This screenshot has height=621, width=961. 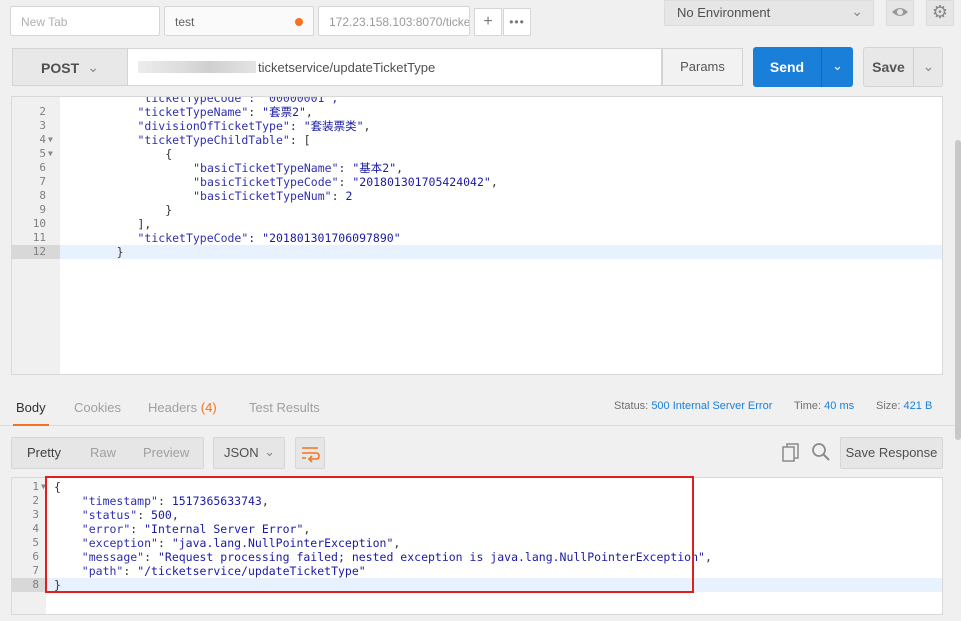 I want to click on wrap-lines-button, so click(x=310, y=453).